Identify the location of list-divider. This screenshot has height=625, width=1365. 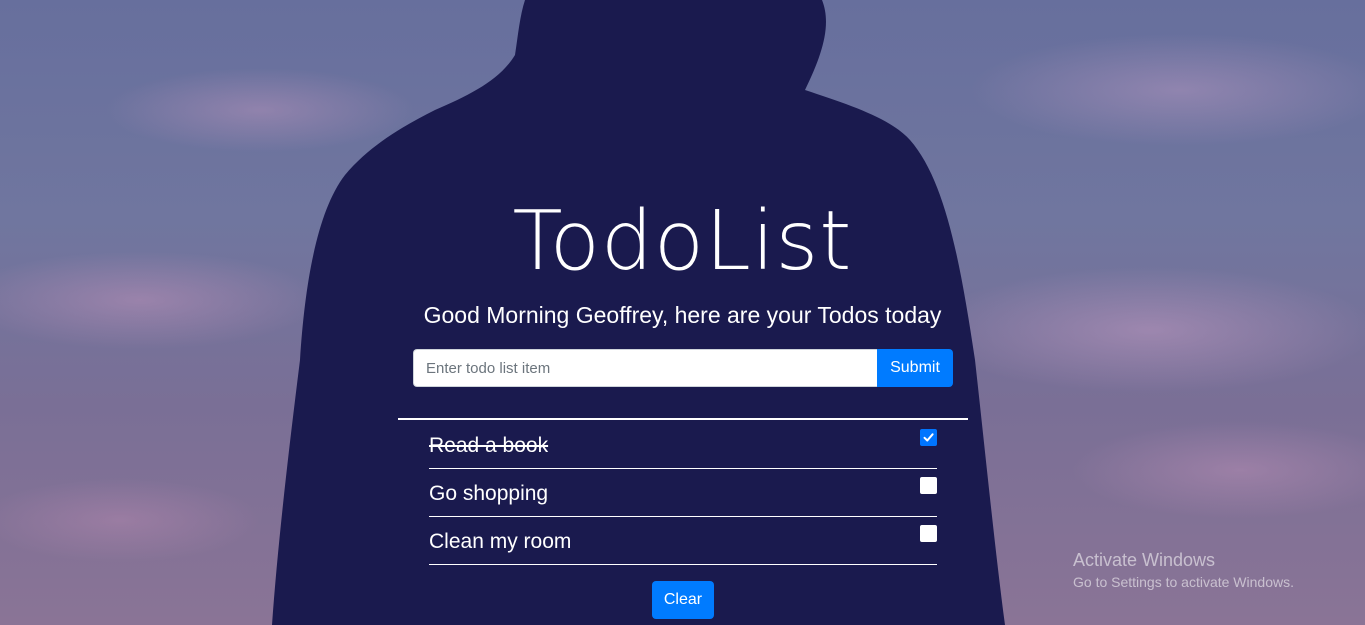
(683, 419).